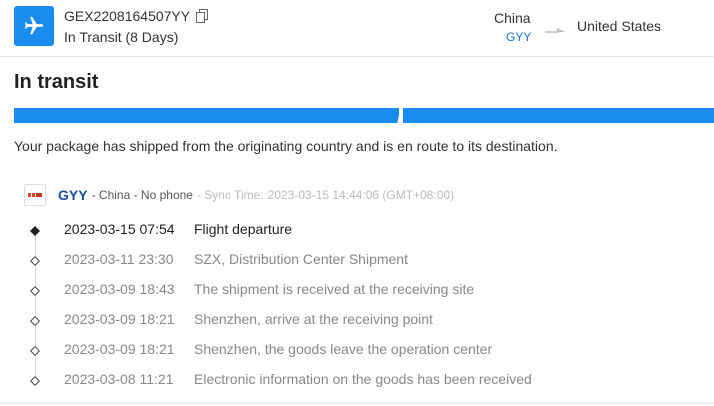 The image size is (714, 406). What do you see at coordinates (357, 229) in the screenshot?
I see `timeline-event: 2023-03-15 07:54 Flight departure` at bounding box center [357, 229].